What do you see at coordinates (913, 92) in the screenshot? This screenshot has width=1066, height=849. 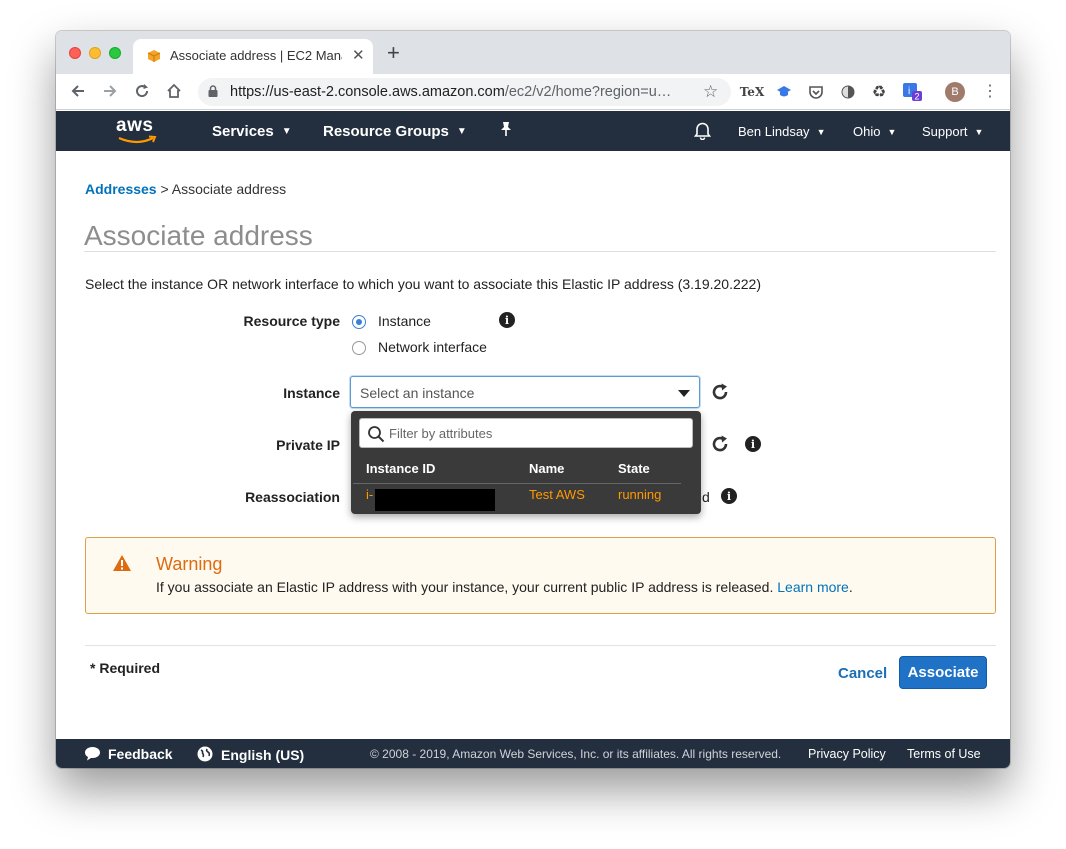 I see `info-extension-icon: i2` at bounding box center [913, 92].